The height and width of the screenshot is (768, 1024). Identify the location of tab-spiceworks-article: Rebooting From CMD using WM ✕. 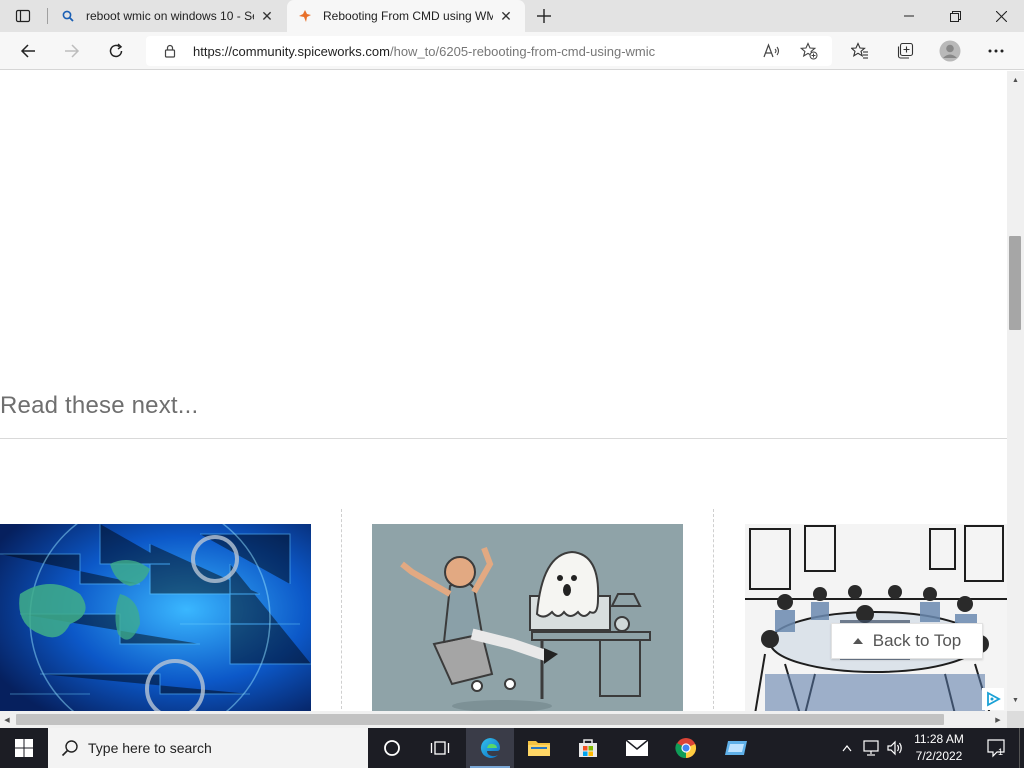
(406, 16).